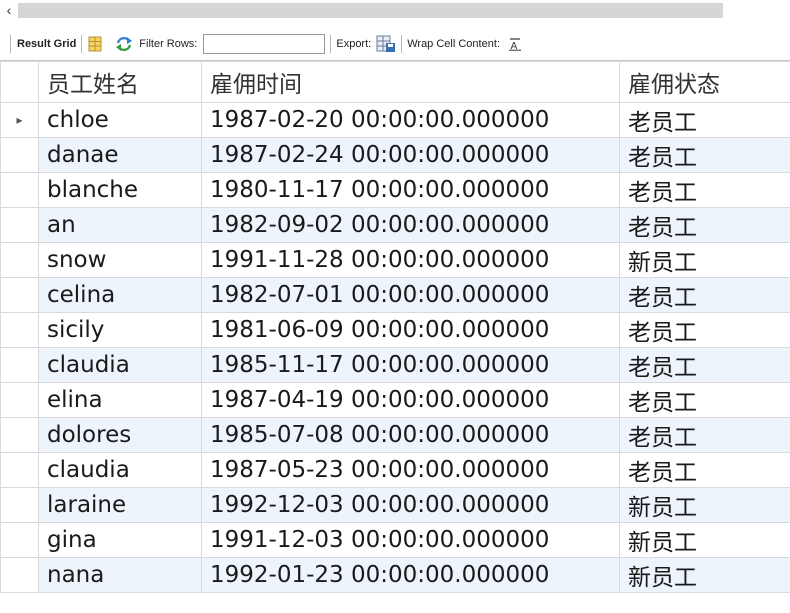  Describe the element at coordinates (411, 435) in the screenshot. I see `cell-hire-date: 1985-07-08 00:00:00.000000` at that location.